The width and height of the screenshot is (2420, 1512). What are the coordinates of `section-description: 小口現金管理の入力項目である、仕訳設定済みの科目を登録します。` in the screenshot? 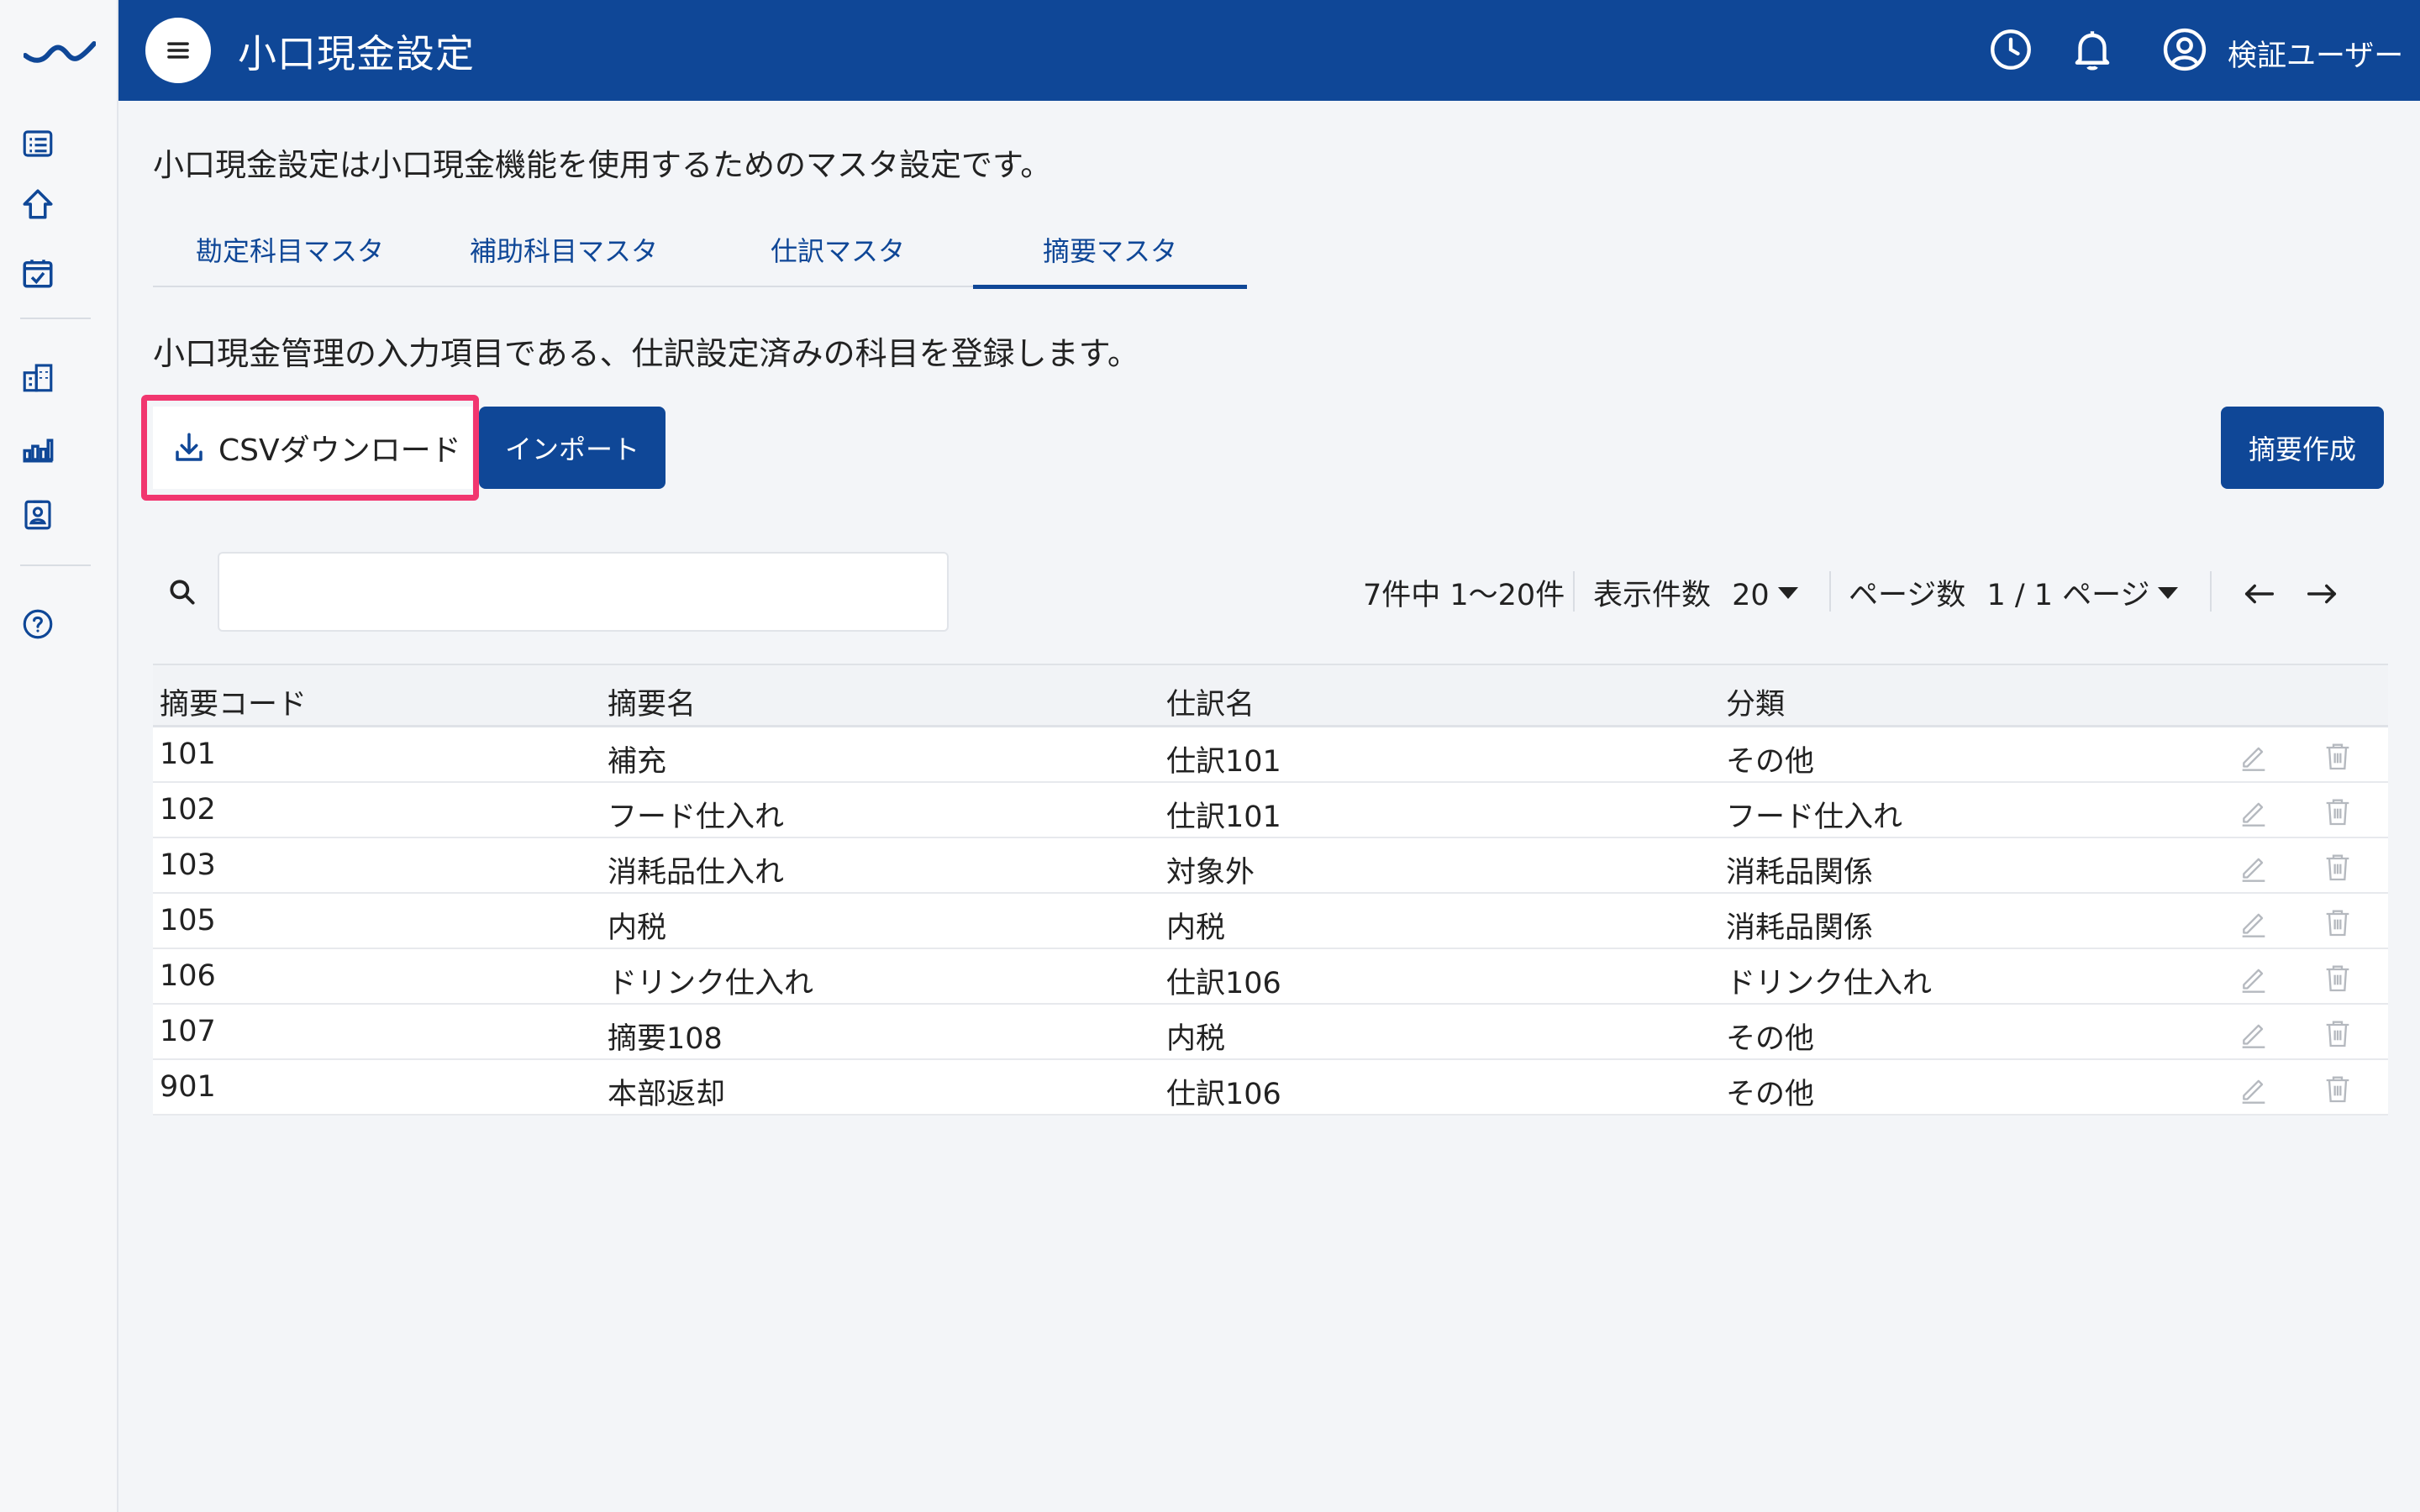 It's located at (646, 353).